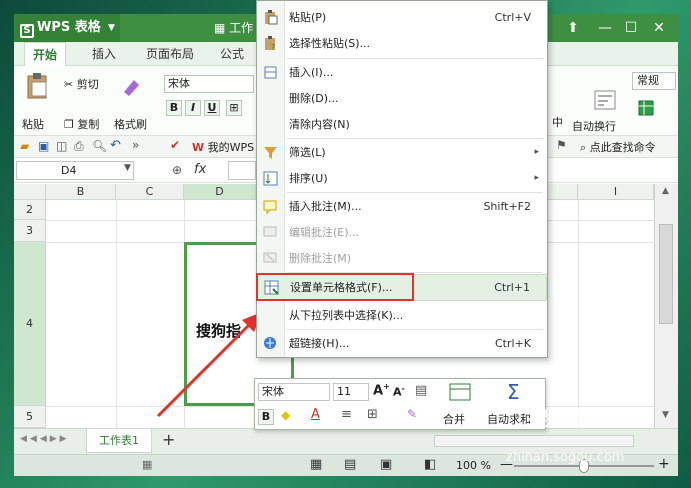 The height and width of the screenshot is (488, 691). What do you see at coordinates (399, 391) in the screenshot?
I see `shrink-font-icon: A-` at bounding box center [399, 391].